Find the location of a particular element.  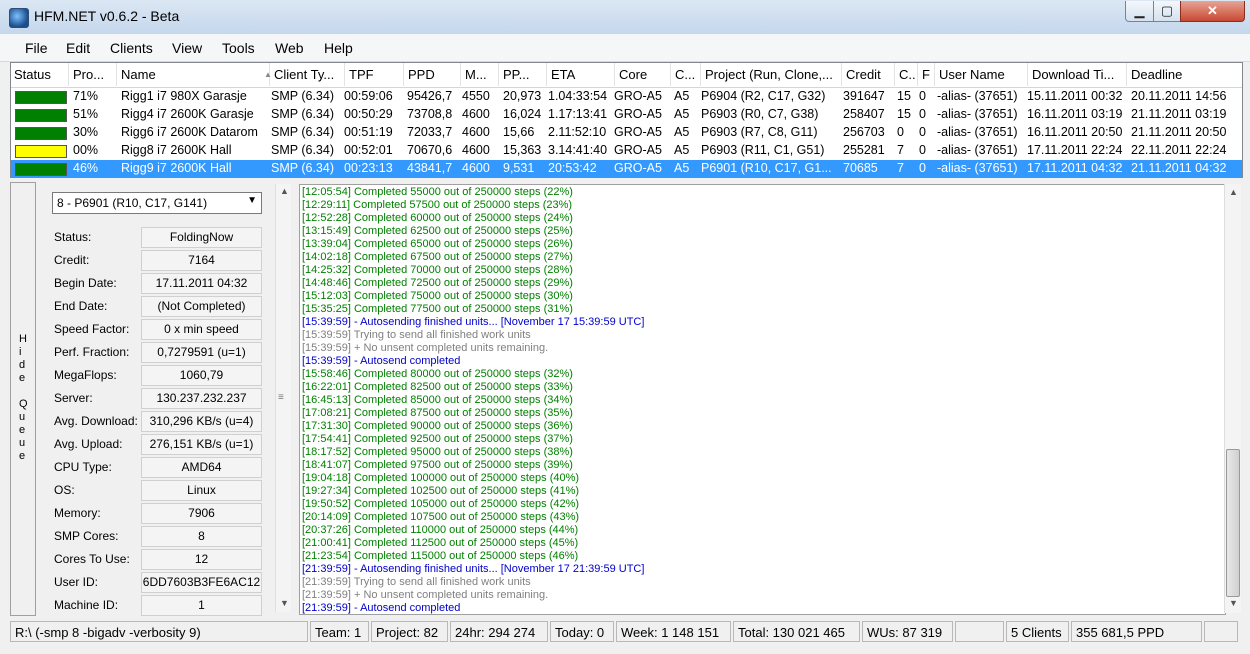

column-header: Credit is located at coordinates (869, 74).